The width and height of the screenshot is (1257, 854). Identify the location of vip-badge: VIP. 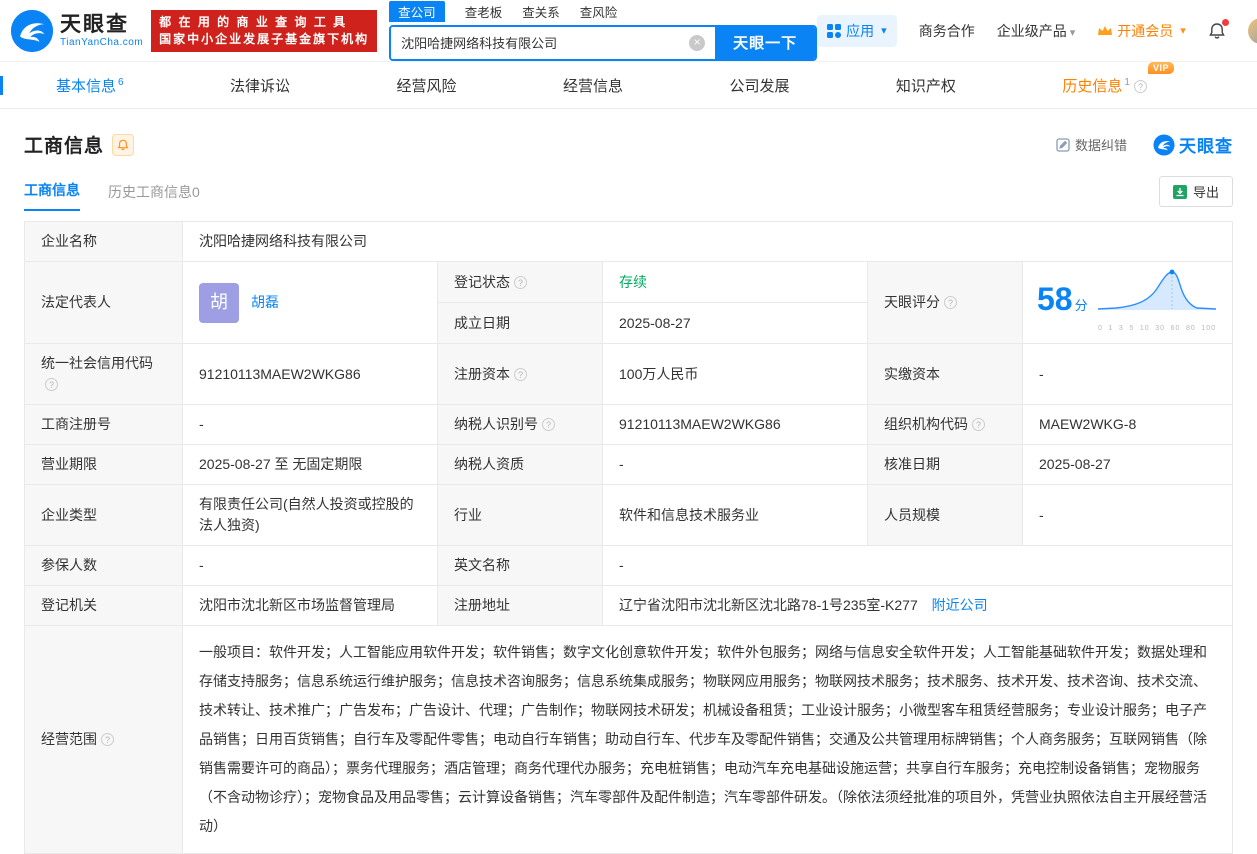
(1160, 67).